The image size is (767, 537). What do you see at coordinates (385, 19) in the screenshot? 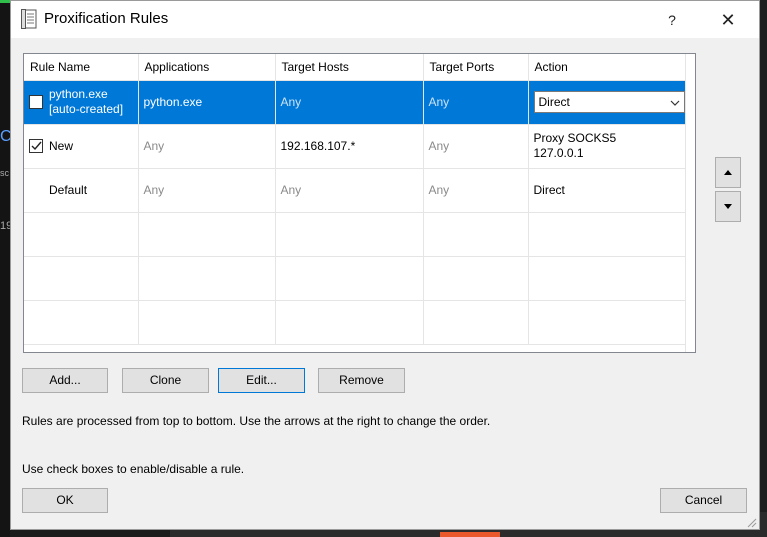
I see `title-bar: Proxification Rules ? ✕` at bounding box center [385, 19].